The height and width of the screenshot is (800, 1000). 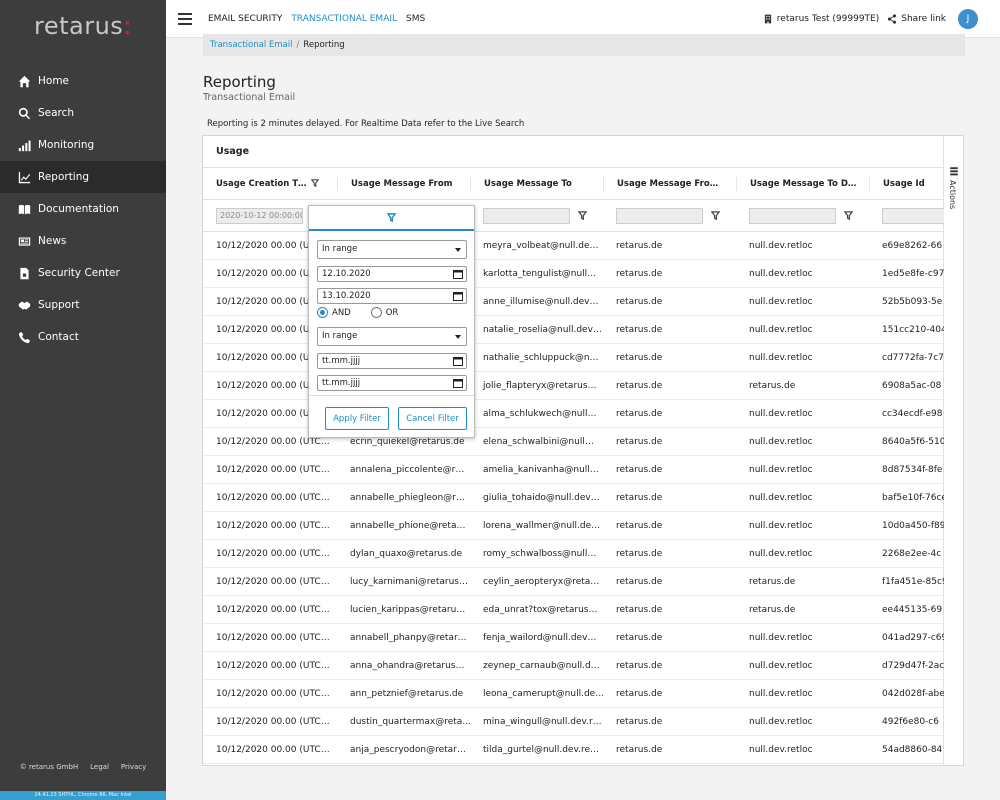 What do you see at coordinates (916, 19) in the screenshot?
I see `share-link-button: Share link` at bounding box center [916, 19].